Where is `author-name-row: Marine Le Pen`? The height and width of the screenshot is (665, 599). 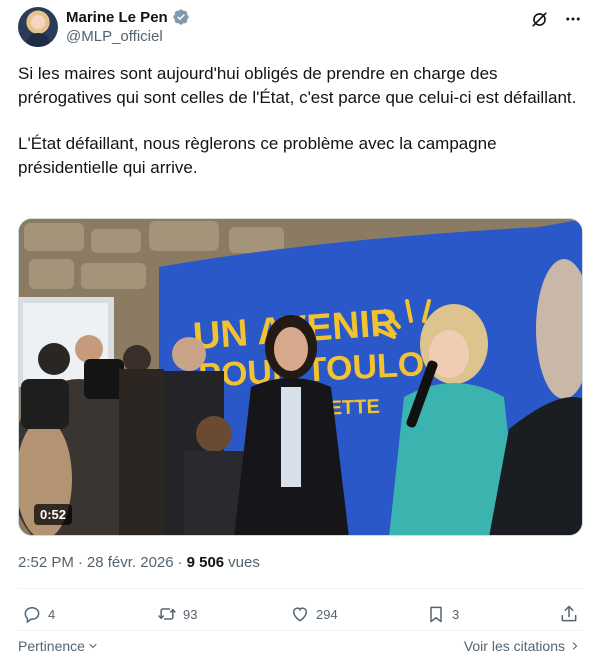 author-name-row: Marine Le Pen is located at coordinates (128, 17).